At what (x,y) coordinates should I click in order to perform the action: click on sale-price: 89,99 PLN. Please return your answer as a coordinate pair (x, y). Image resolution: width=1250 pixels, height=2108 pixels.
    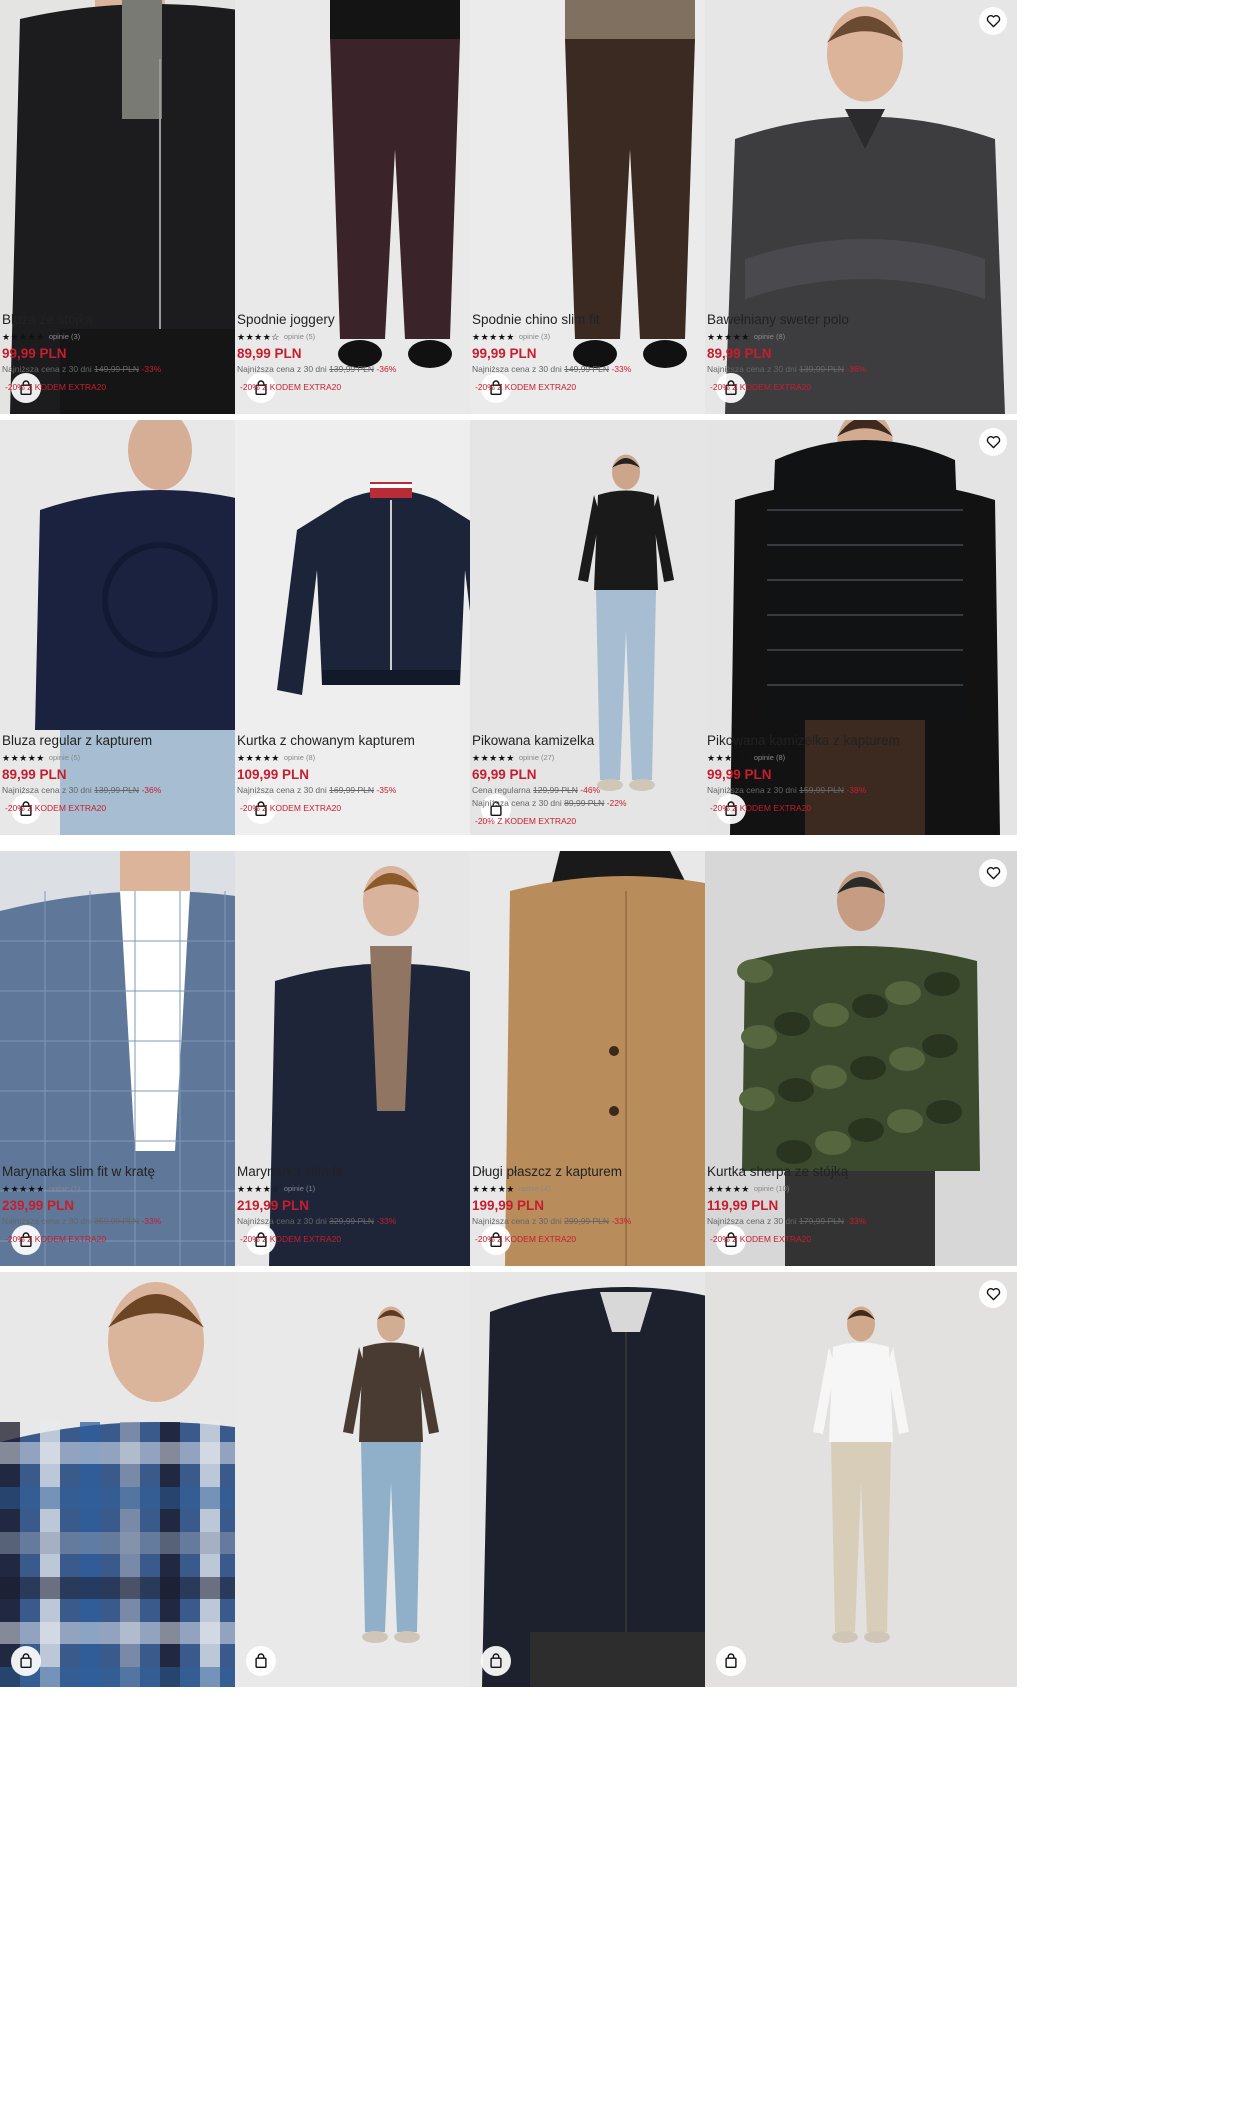
    Looking at the image, I should click on (739, 353).